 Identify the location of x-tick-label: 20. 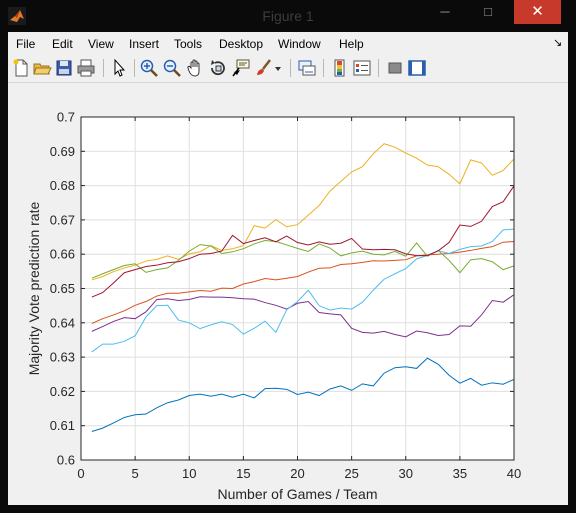
(297, 473).